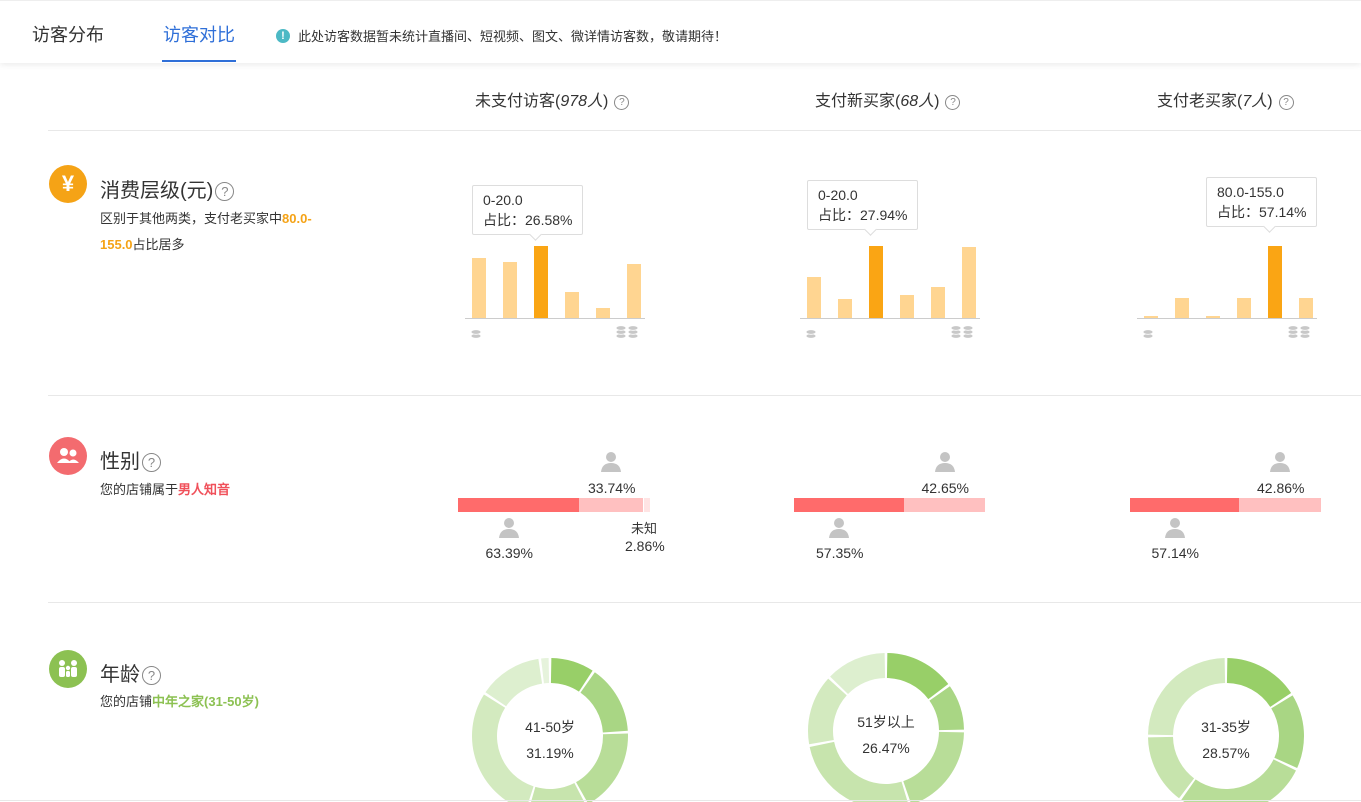 The height and width of the screenshot is (802, 1361). I want to click on family-icon, so click(68, 669).